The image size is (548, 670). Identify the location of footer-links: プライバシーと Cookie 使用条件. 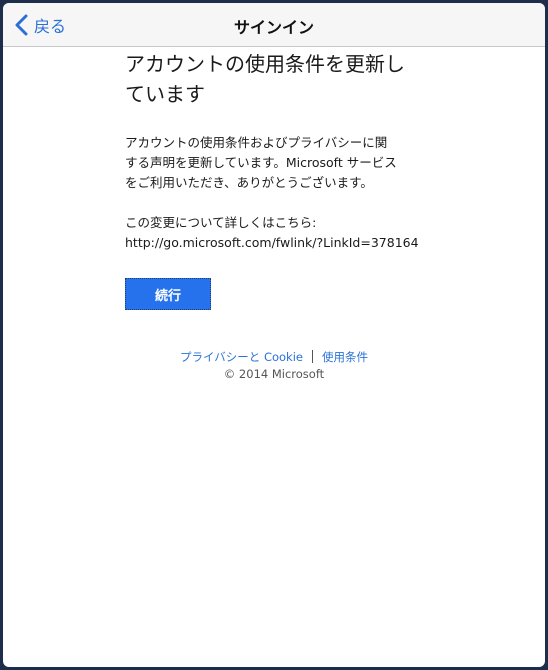
(274, 357).